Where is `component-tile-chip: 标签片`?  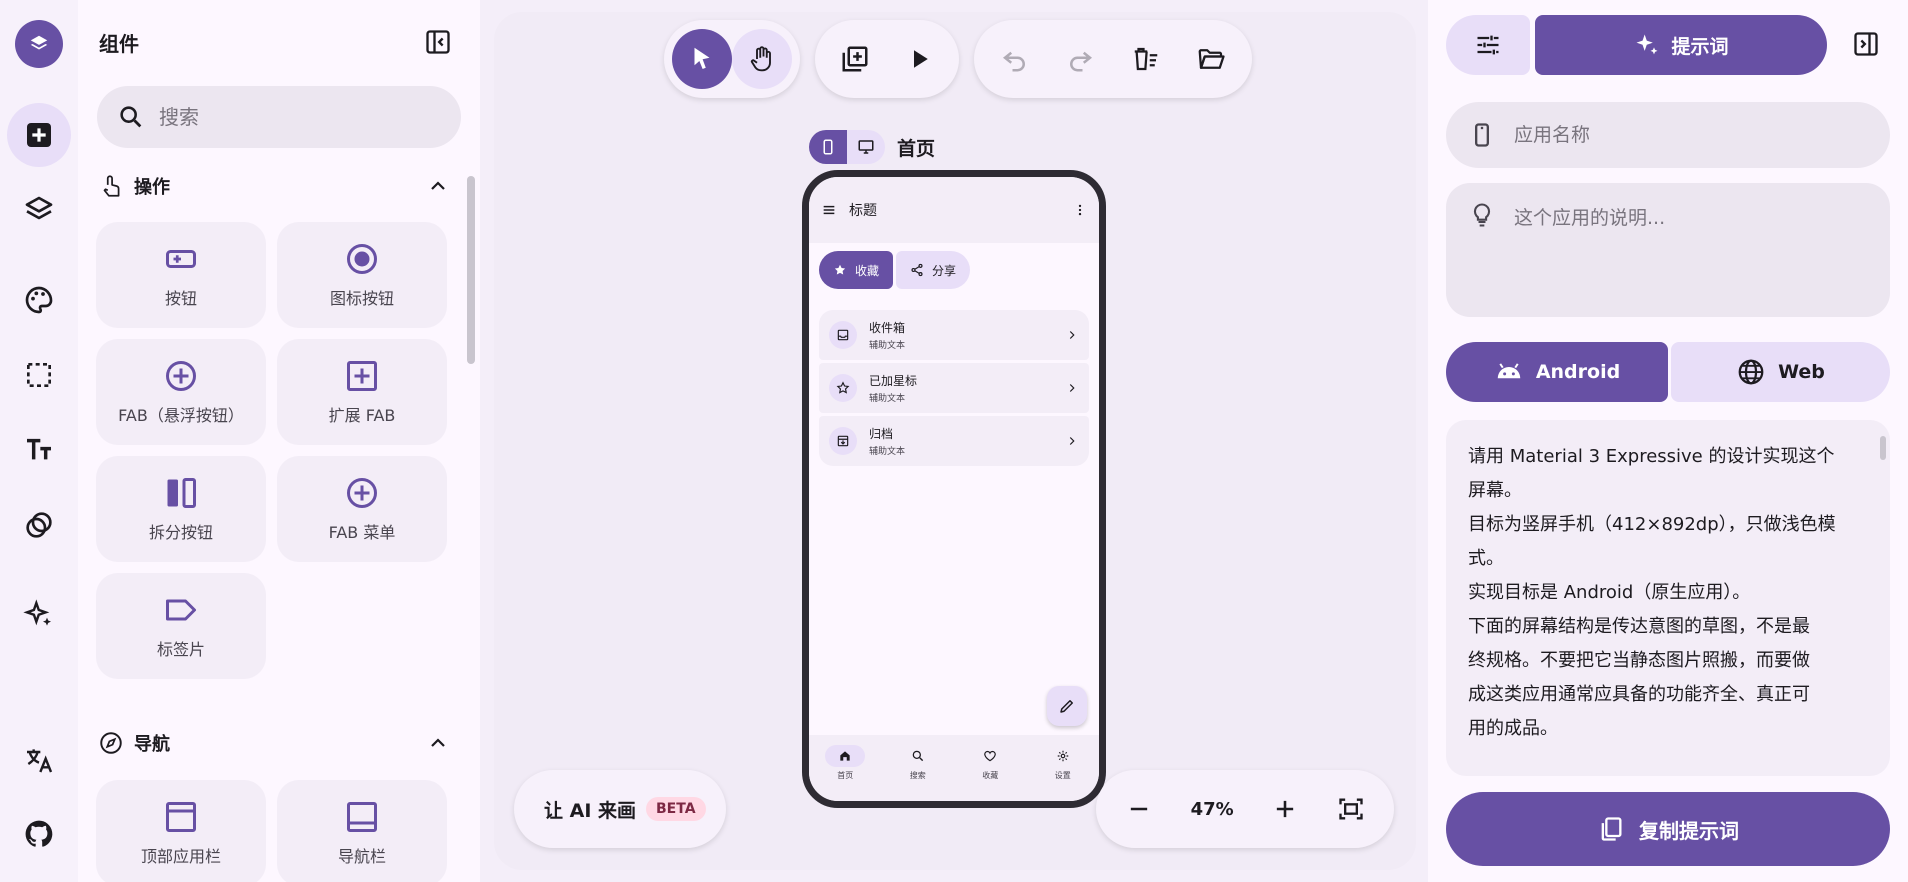 component-tile-chip: 标签片 is located at coordinates (181, 626).